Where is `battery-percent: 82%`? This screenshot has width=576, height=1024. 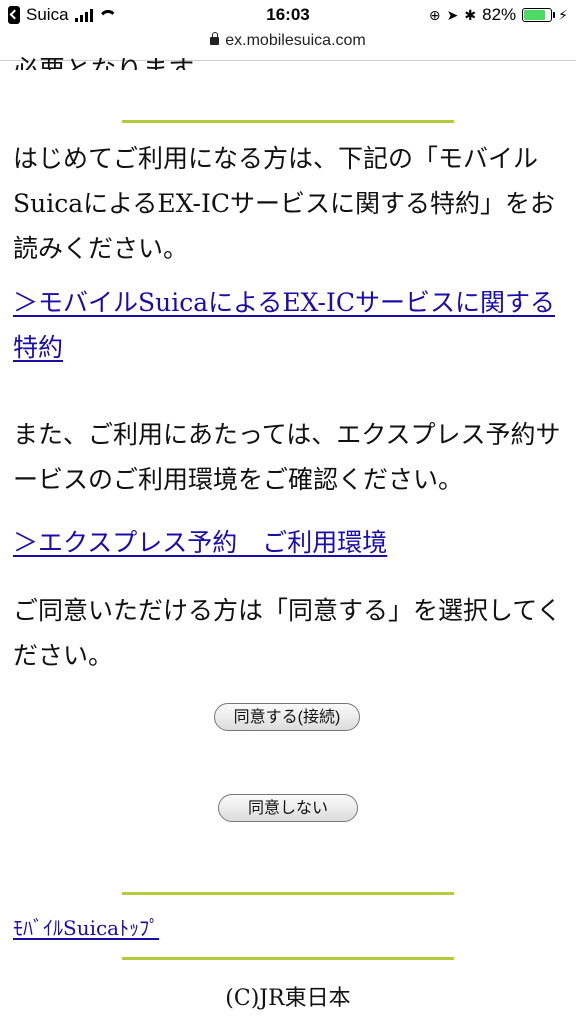
battery-percent: 82% is located at coordinates (499, 14).